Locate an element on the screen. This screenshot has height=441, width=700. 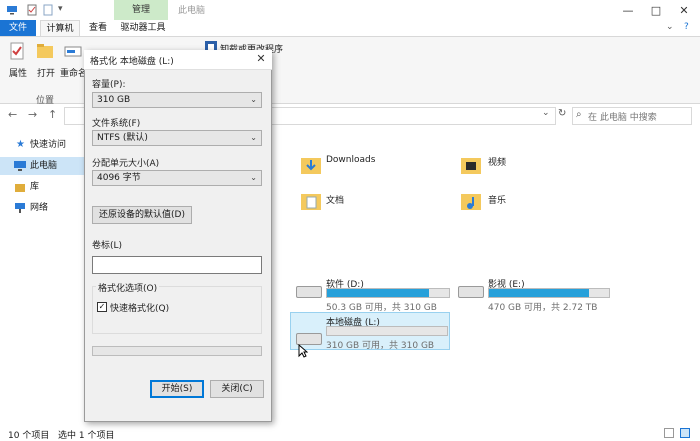
library-icon is located at coordinates (20, 188).